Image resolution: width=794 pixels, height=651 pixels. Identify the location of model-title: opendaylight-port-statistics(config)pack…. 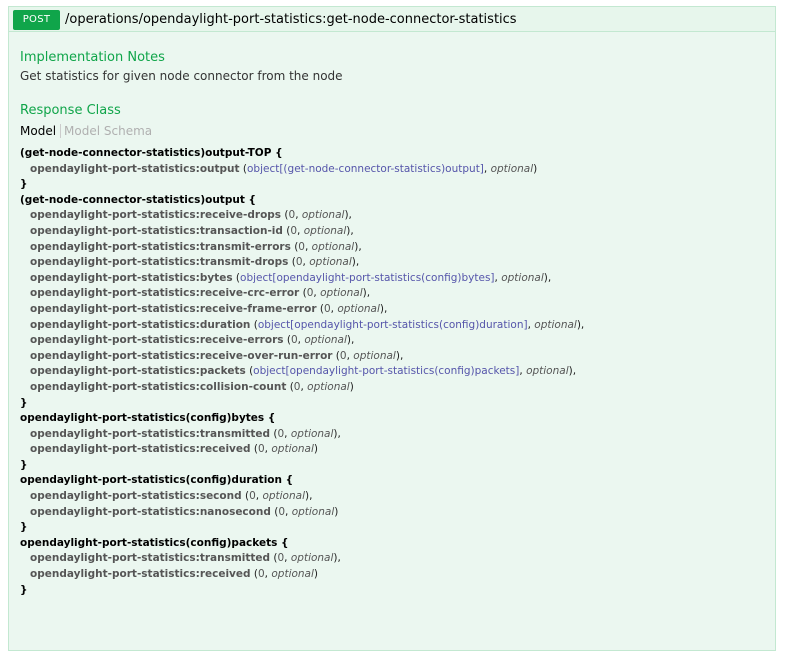
(154, 542).